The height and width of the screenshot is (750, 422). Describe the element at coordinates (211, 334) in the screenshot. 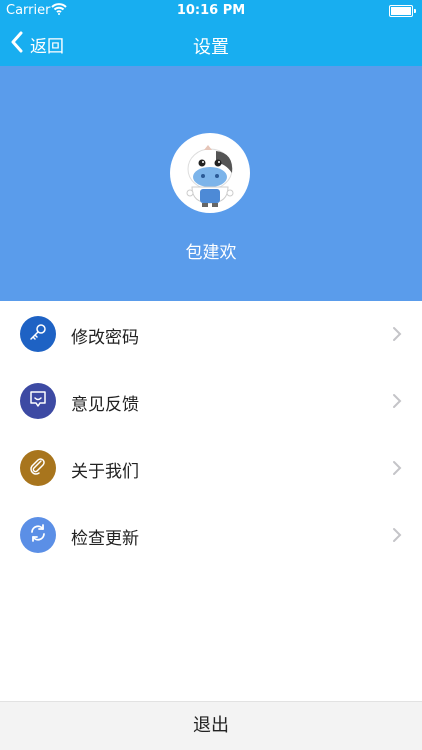

I see `menu-item-change-password: 修改密码` at that location.